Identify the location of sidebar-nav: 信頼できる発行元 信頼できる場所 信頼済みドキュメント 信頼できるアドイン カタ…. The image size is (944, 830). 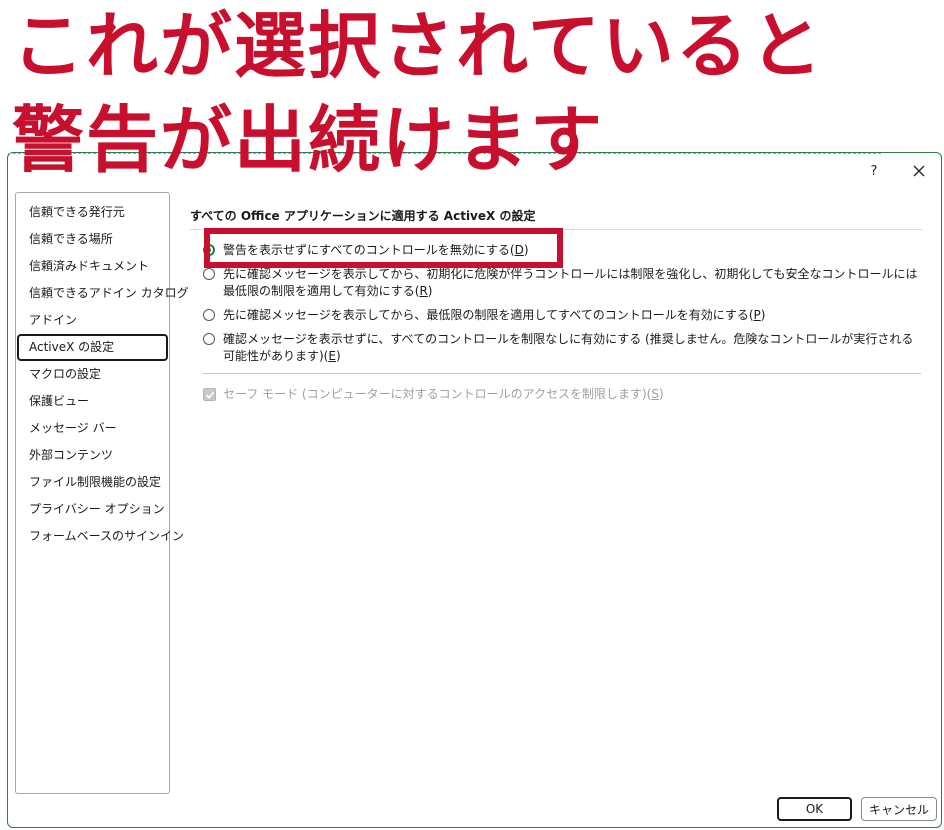
(102, 493).